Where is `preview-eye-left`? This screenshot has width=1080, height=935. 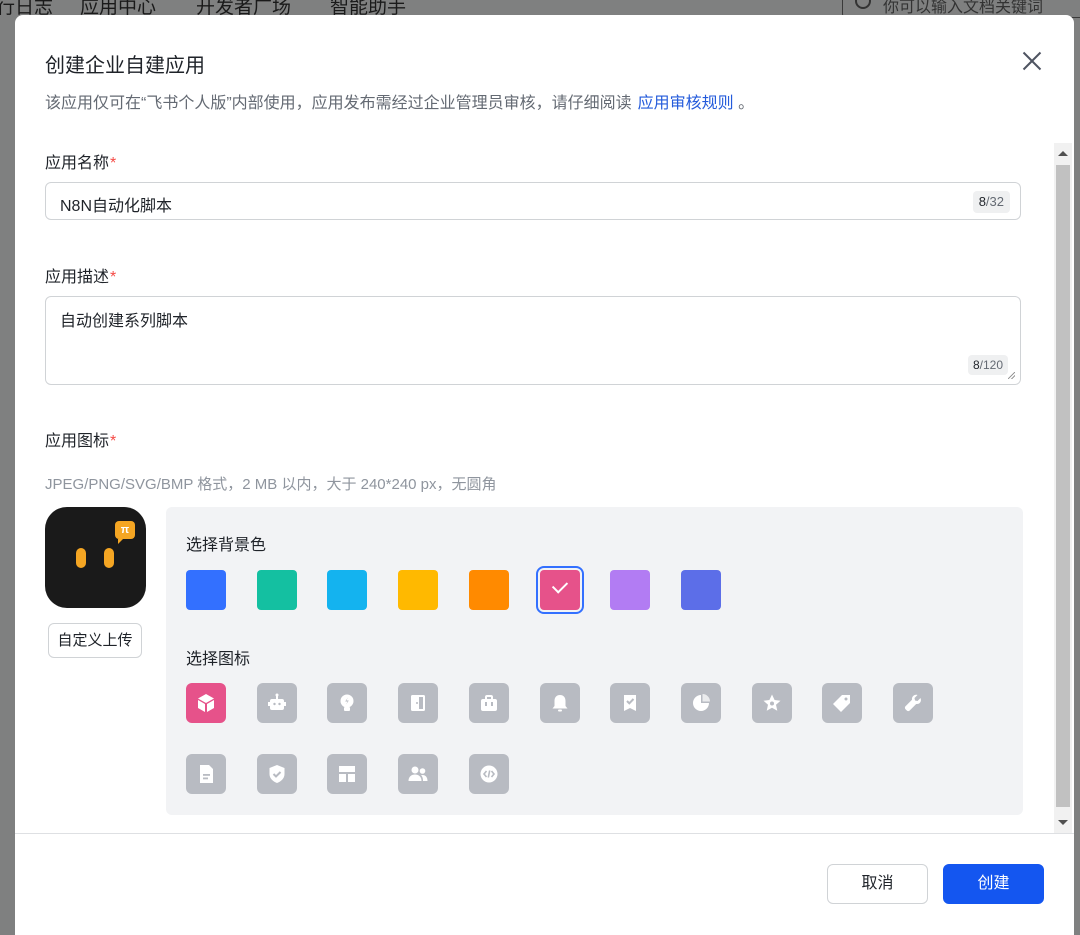
preview-eye-left is located at coordinates (81, 558).